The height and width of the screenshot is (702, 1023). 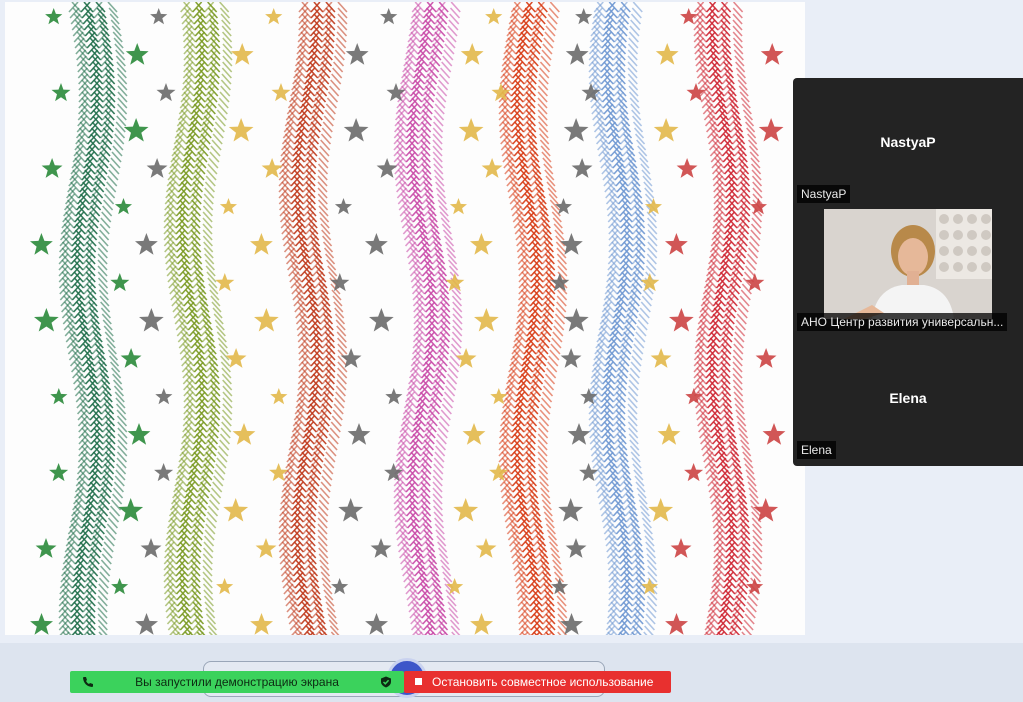 What do you see at coordinates (824, 194) in the screenshot?
I see `participant-name-tag: NastyaP` at bounding box center [824, 194].